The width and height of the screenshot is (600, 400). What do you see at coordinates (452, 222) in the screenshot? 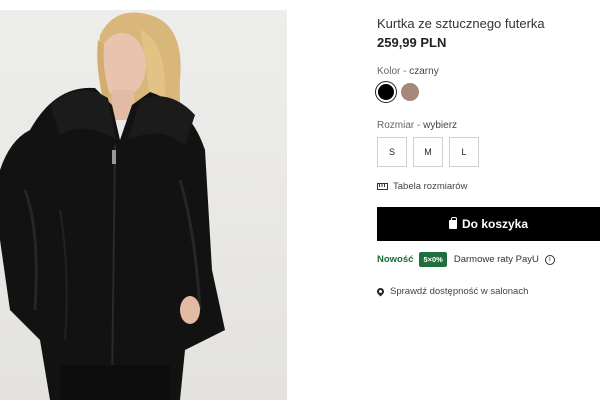
I see `shopping-bag-icon` at bounding box center [452, 222].